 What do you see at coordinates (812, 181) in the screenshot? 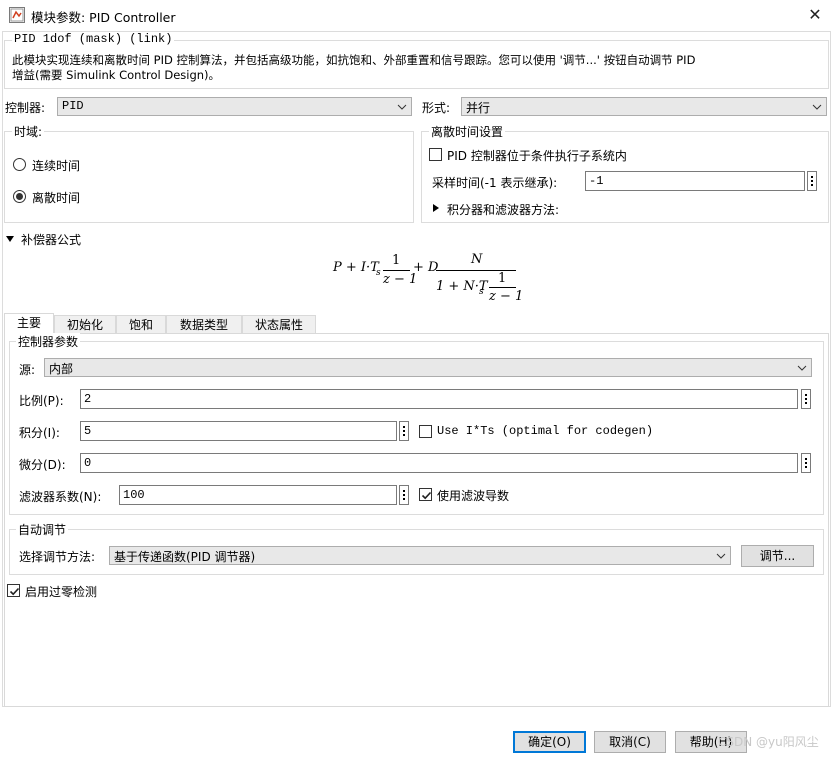
I see `sample-time-more-button` at bounding box center [812, 181].